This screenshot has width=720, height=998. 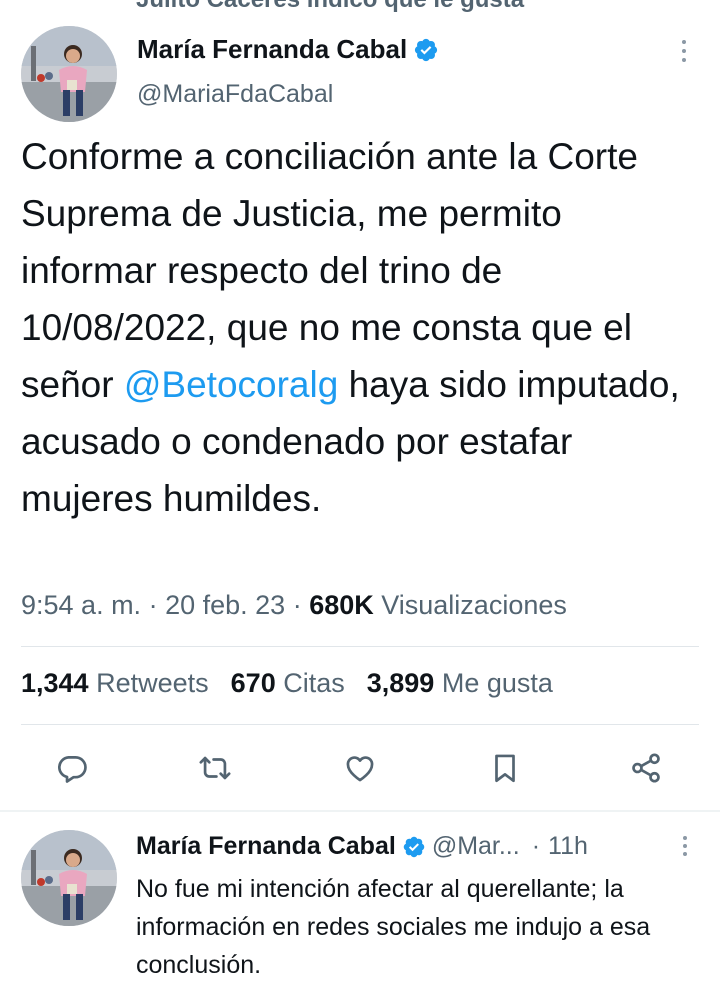 I want to click on quotes-label: Citas, so click(x=314, y=683).